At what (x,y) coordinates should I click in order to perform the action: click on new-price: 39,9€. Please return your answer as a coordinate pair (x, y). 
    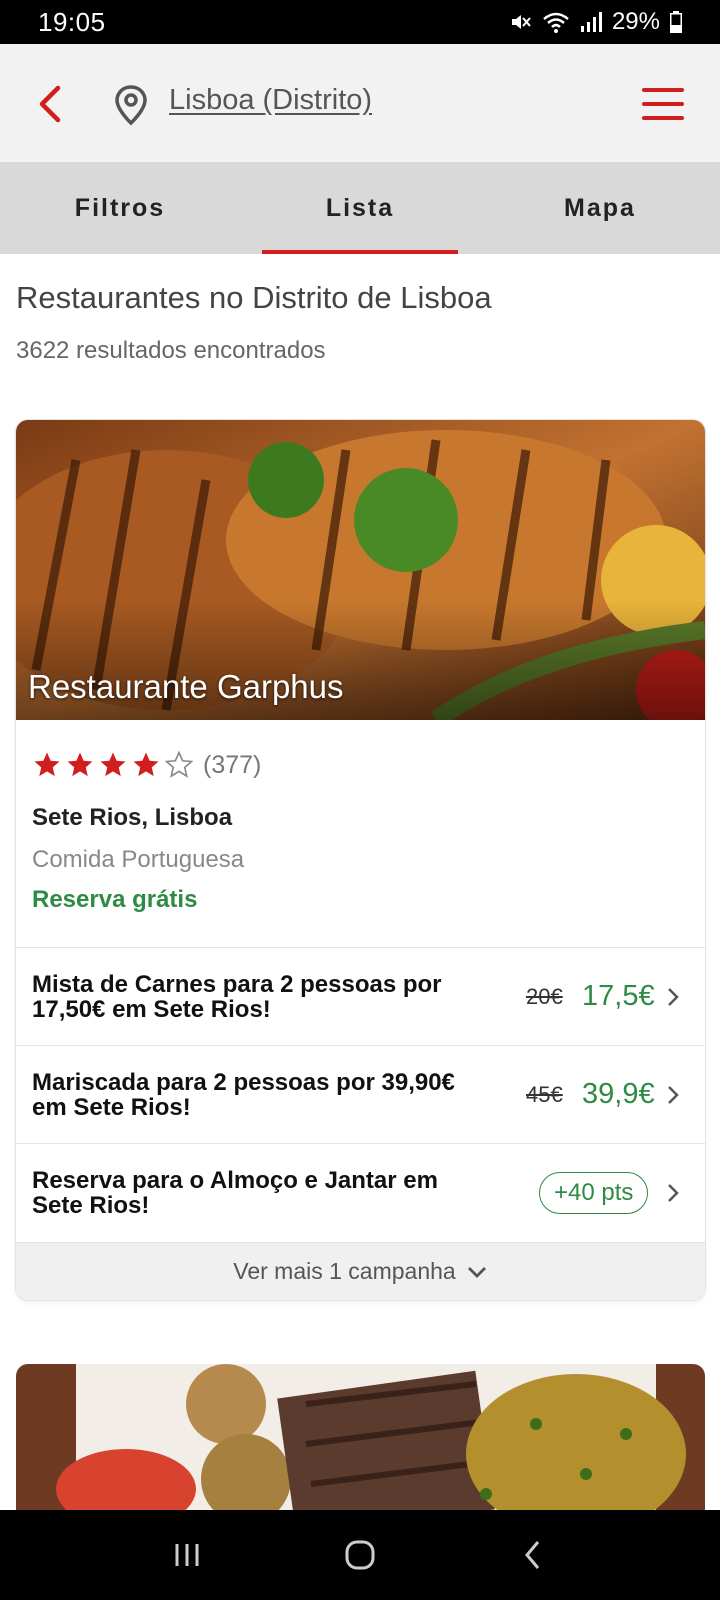
    Looking at the image, I should click on (618, 1094).